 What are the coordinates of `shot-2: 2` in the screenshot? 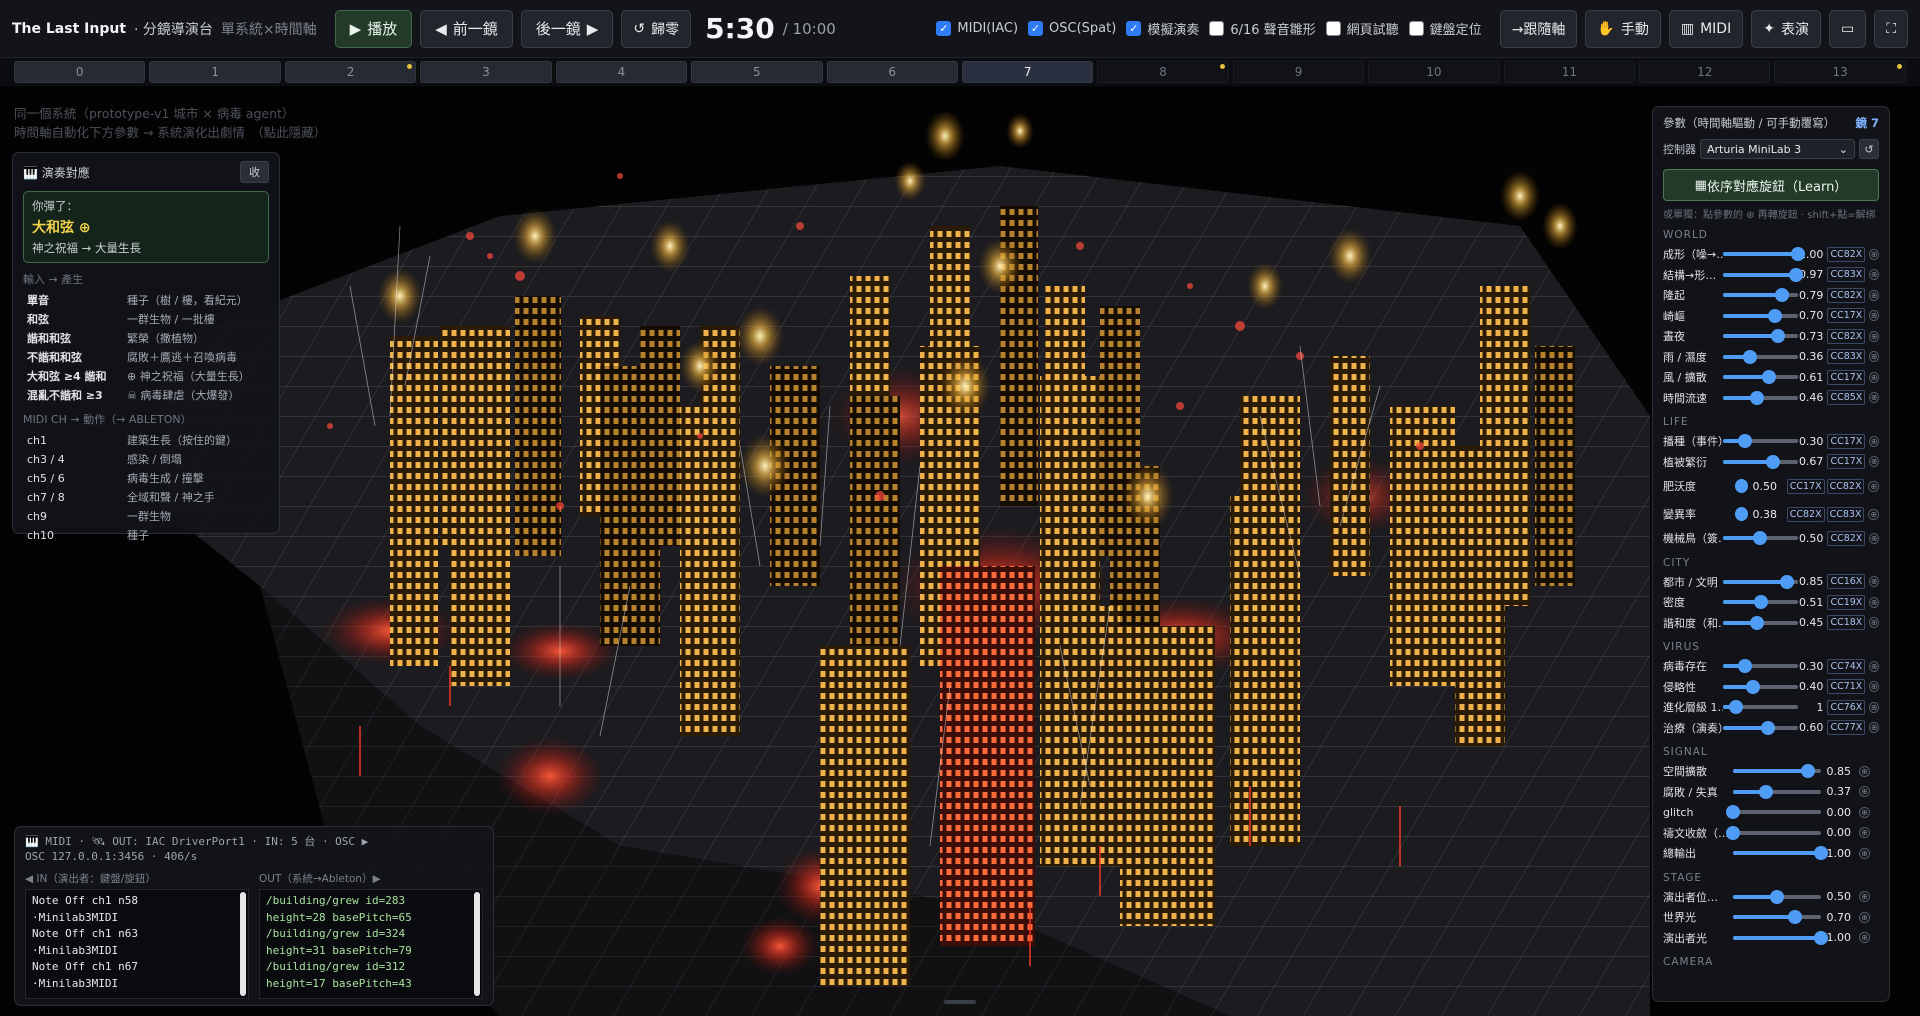 It's located at (350, 72).